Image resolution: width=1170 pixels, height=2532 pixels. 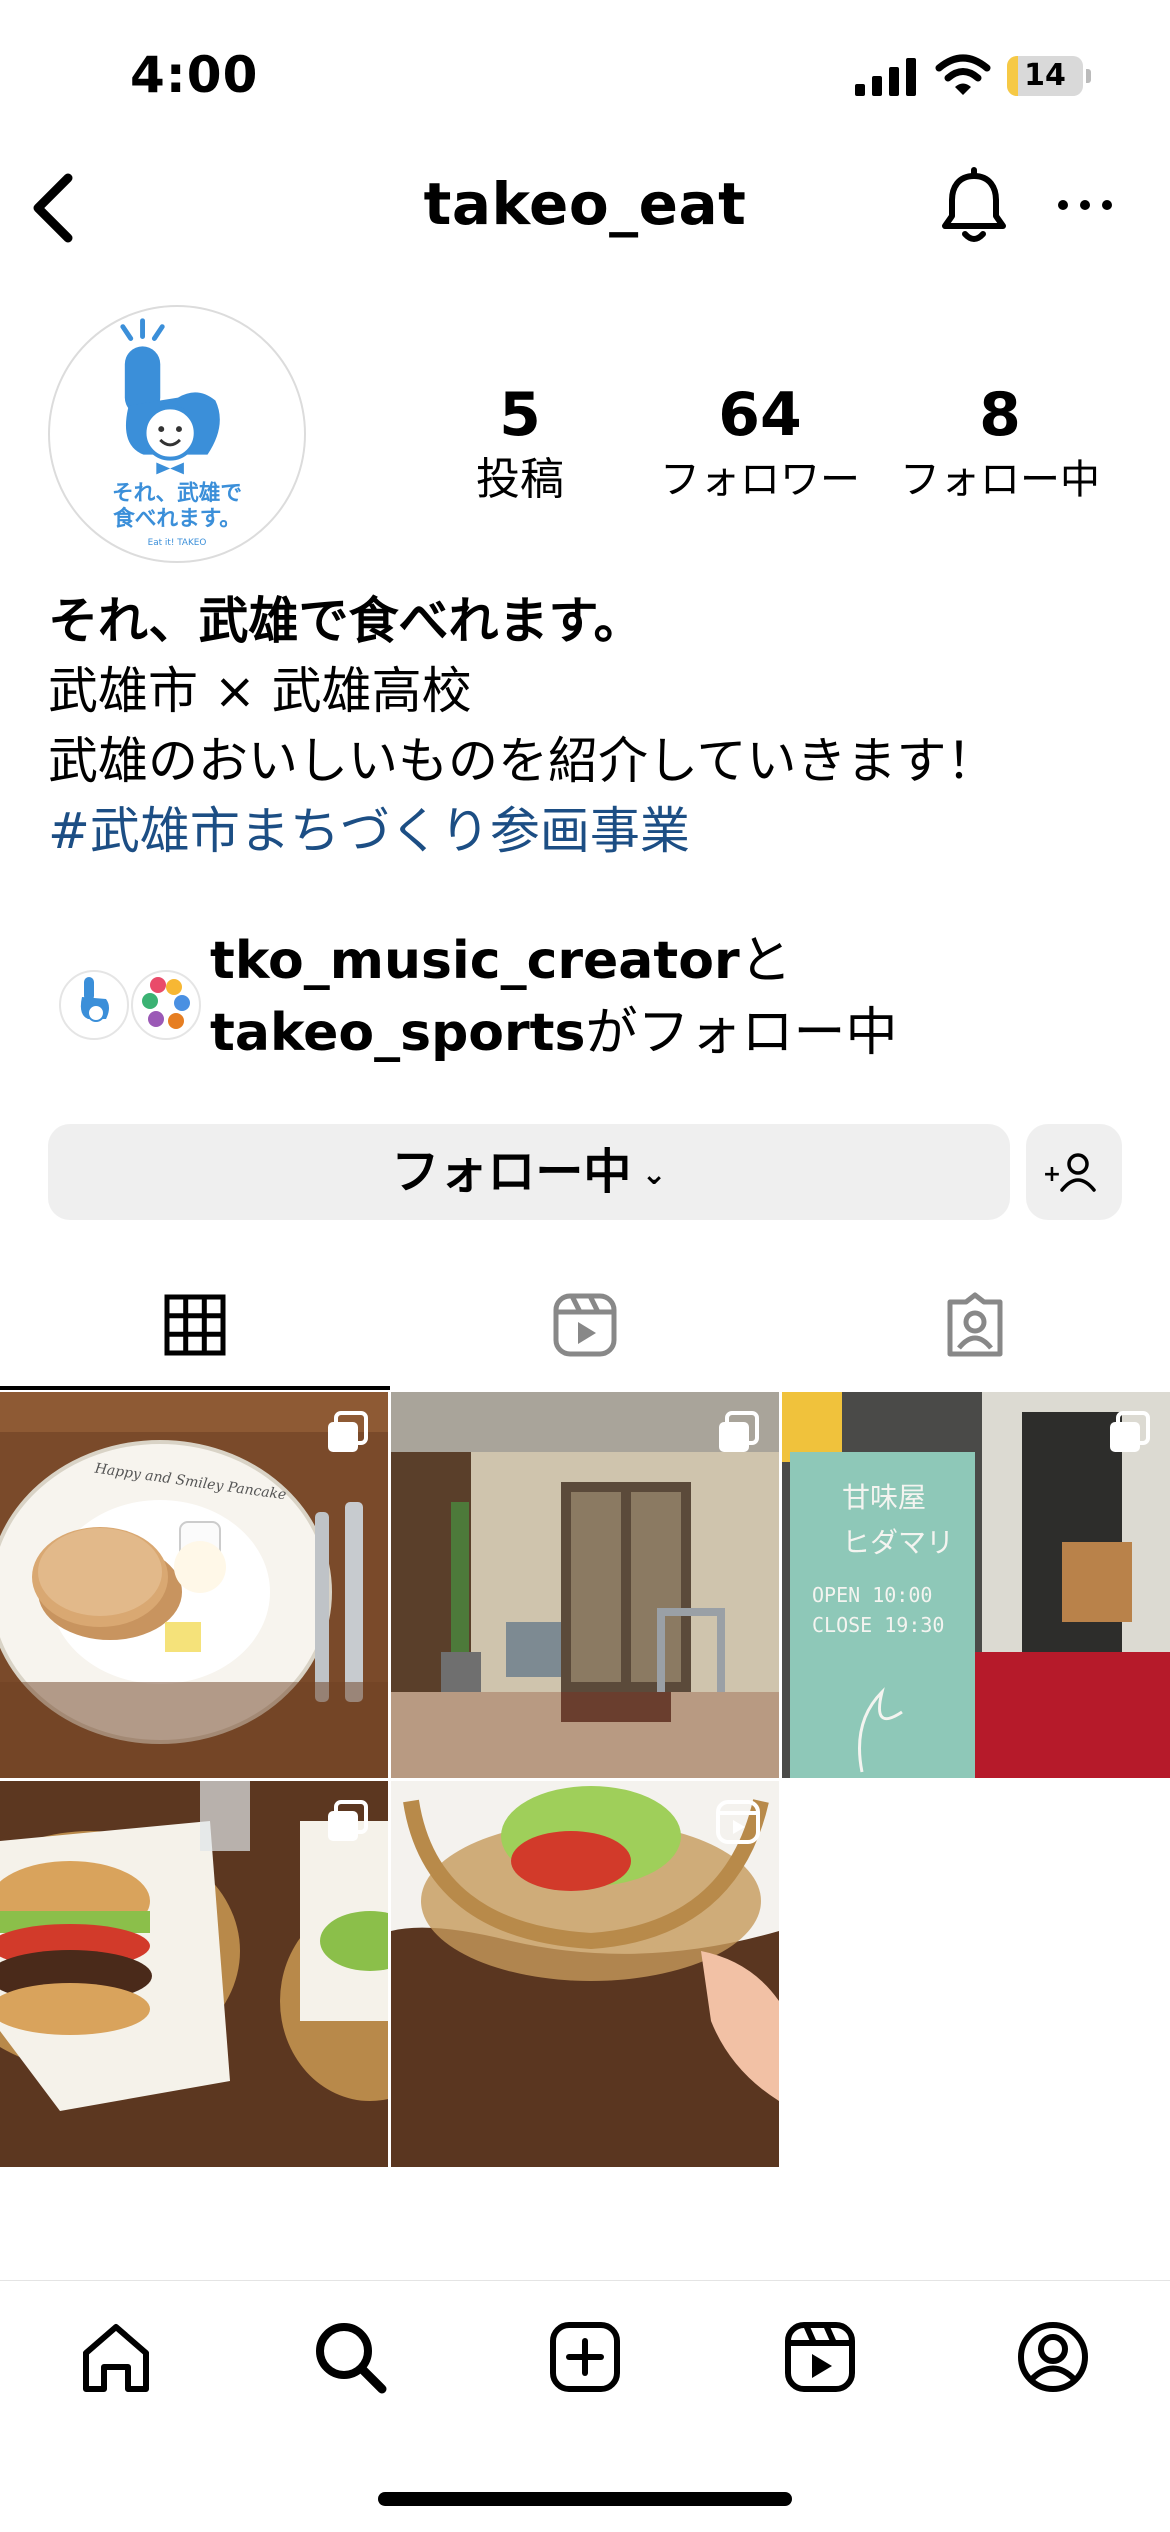 I want to click on tab-posts, so click(x=195, y=1327).